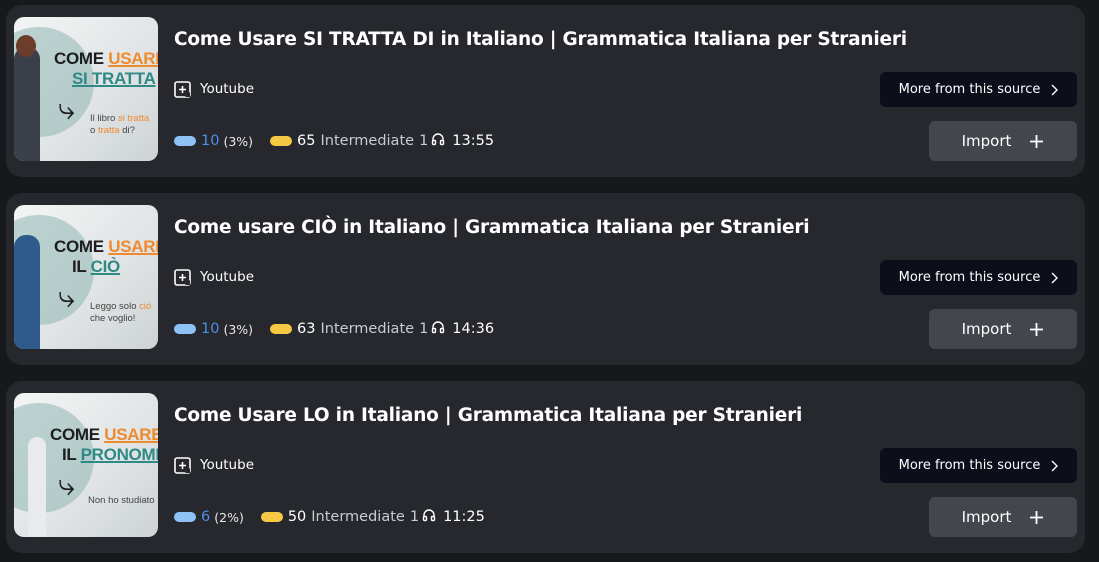 The width and height of the screenshot is (1099, 562). What do you see at coordinates (121, 312) in the screenshot?
I see `thumbnail-caption: Leggo solo ciò che voglio!` at bounding box center [121, 312].